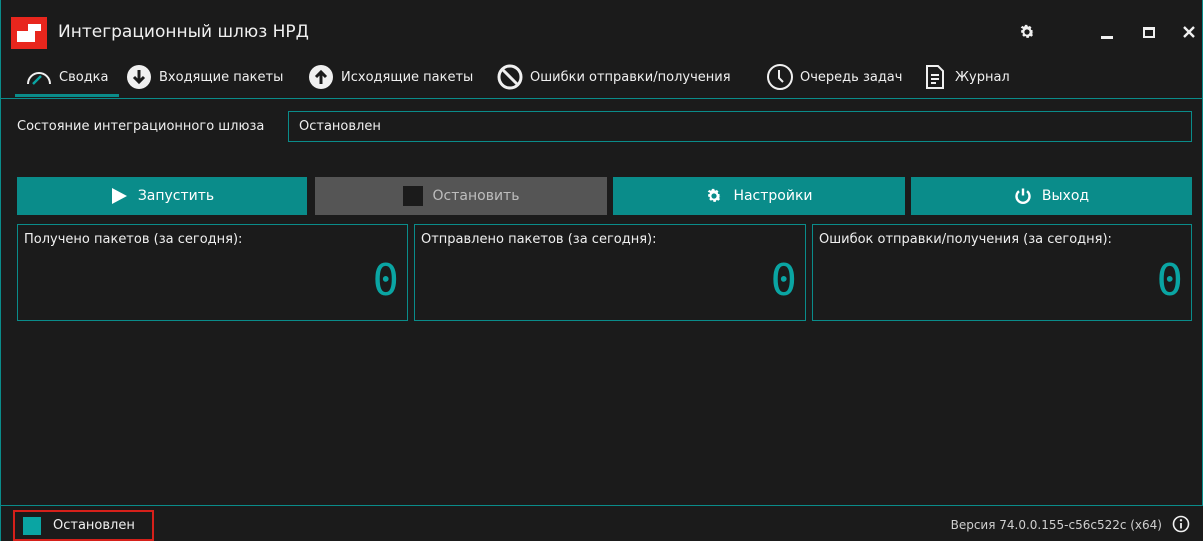 The image size is (1203, 541). I want to click on errors-label: Ошибок отправки/получения (за сегодня):, so click(965, 239).